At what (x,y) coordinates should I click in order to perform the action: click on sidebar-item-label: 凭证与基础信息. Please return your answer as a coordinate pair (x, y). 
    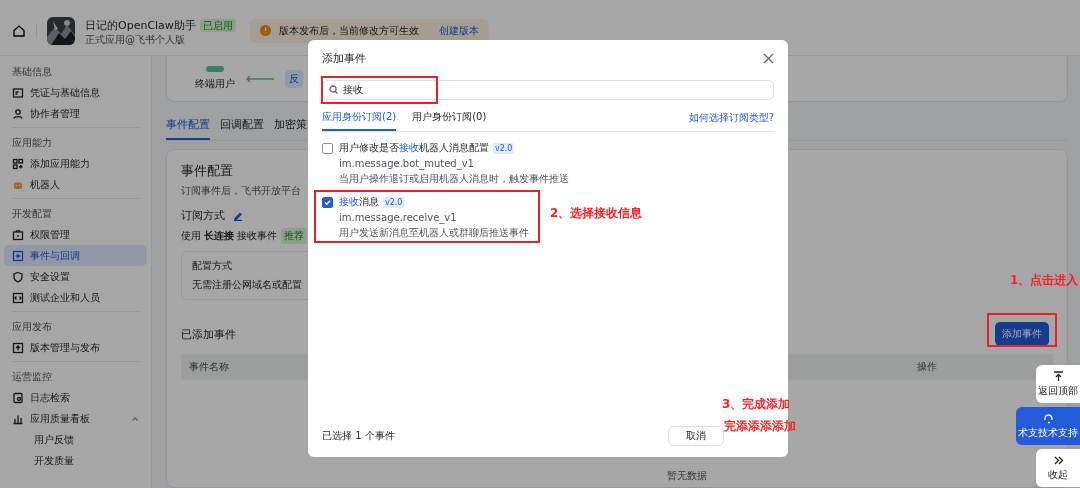
    Looking at the image, I should click on (65, 92).